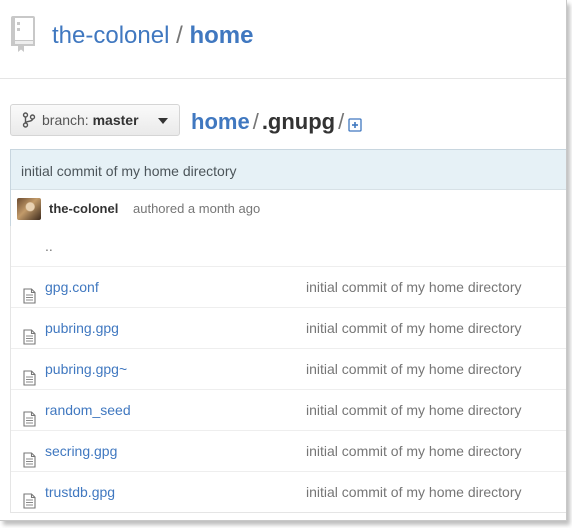 This screenshot has height=528, width=572. What do you see at coordinates (298, 121) in the screenshot?
I see `breadcrumb-current: .gnupg` at bounding box center [298, 121].